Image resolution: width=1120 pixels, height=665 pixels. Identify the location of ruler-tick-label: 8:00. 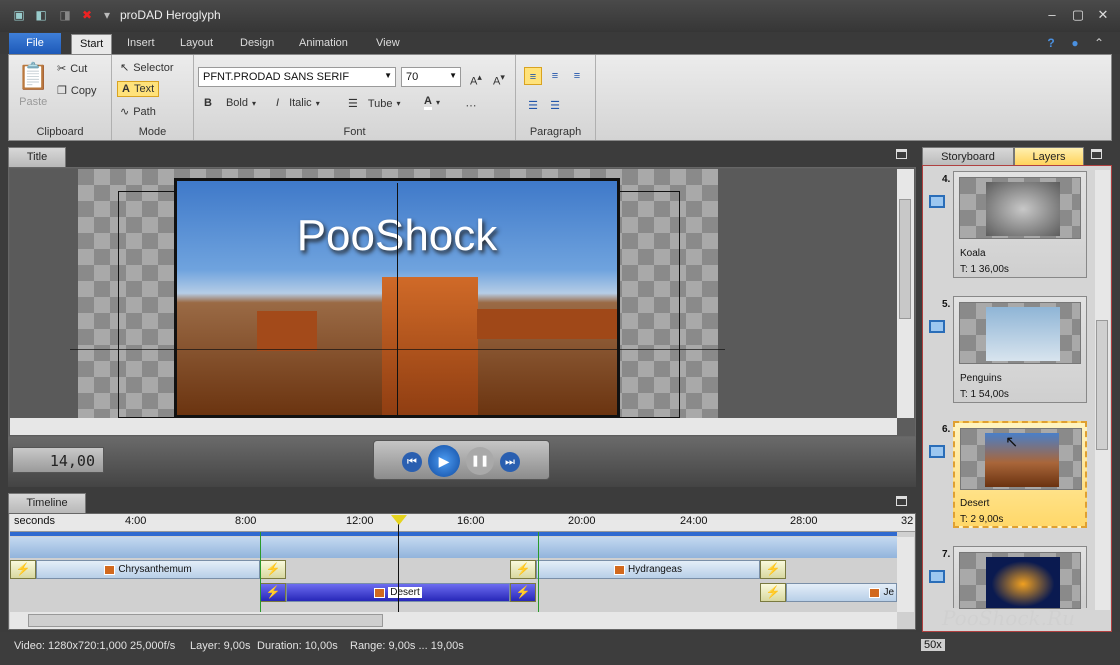
(246, 521).